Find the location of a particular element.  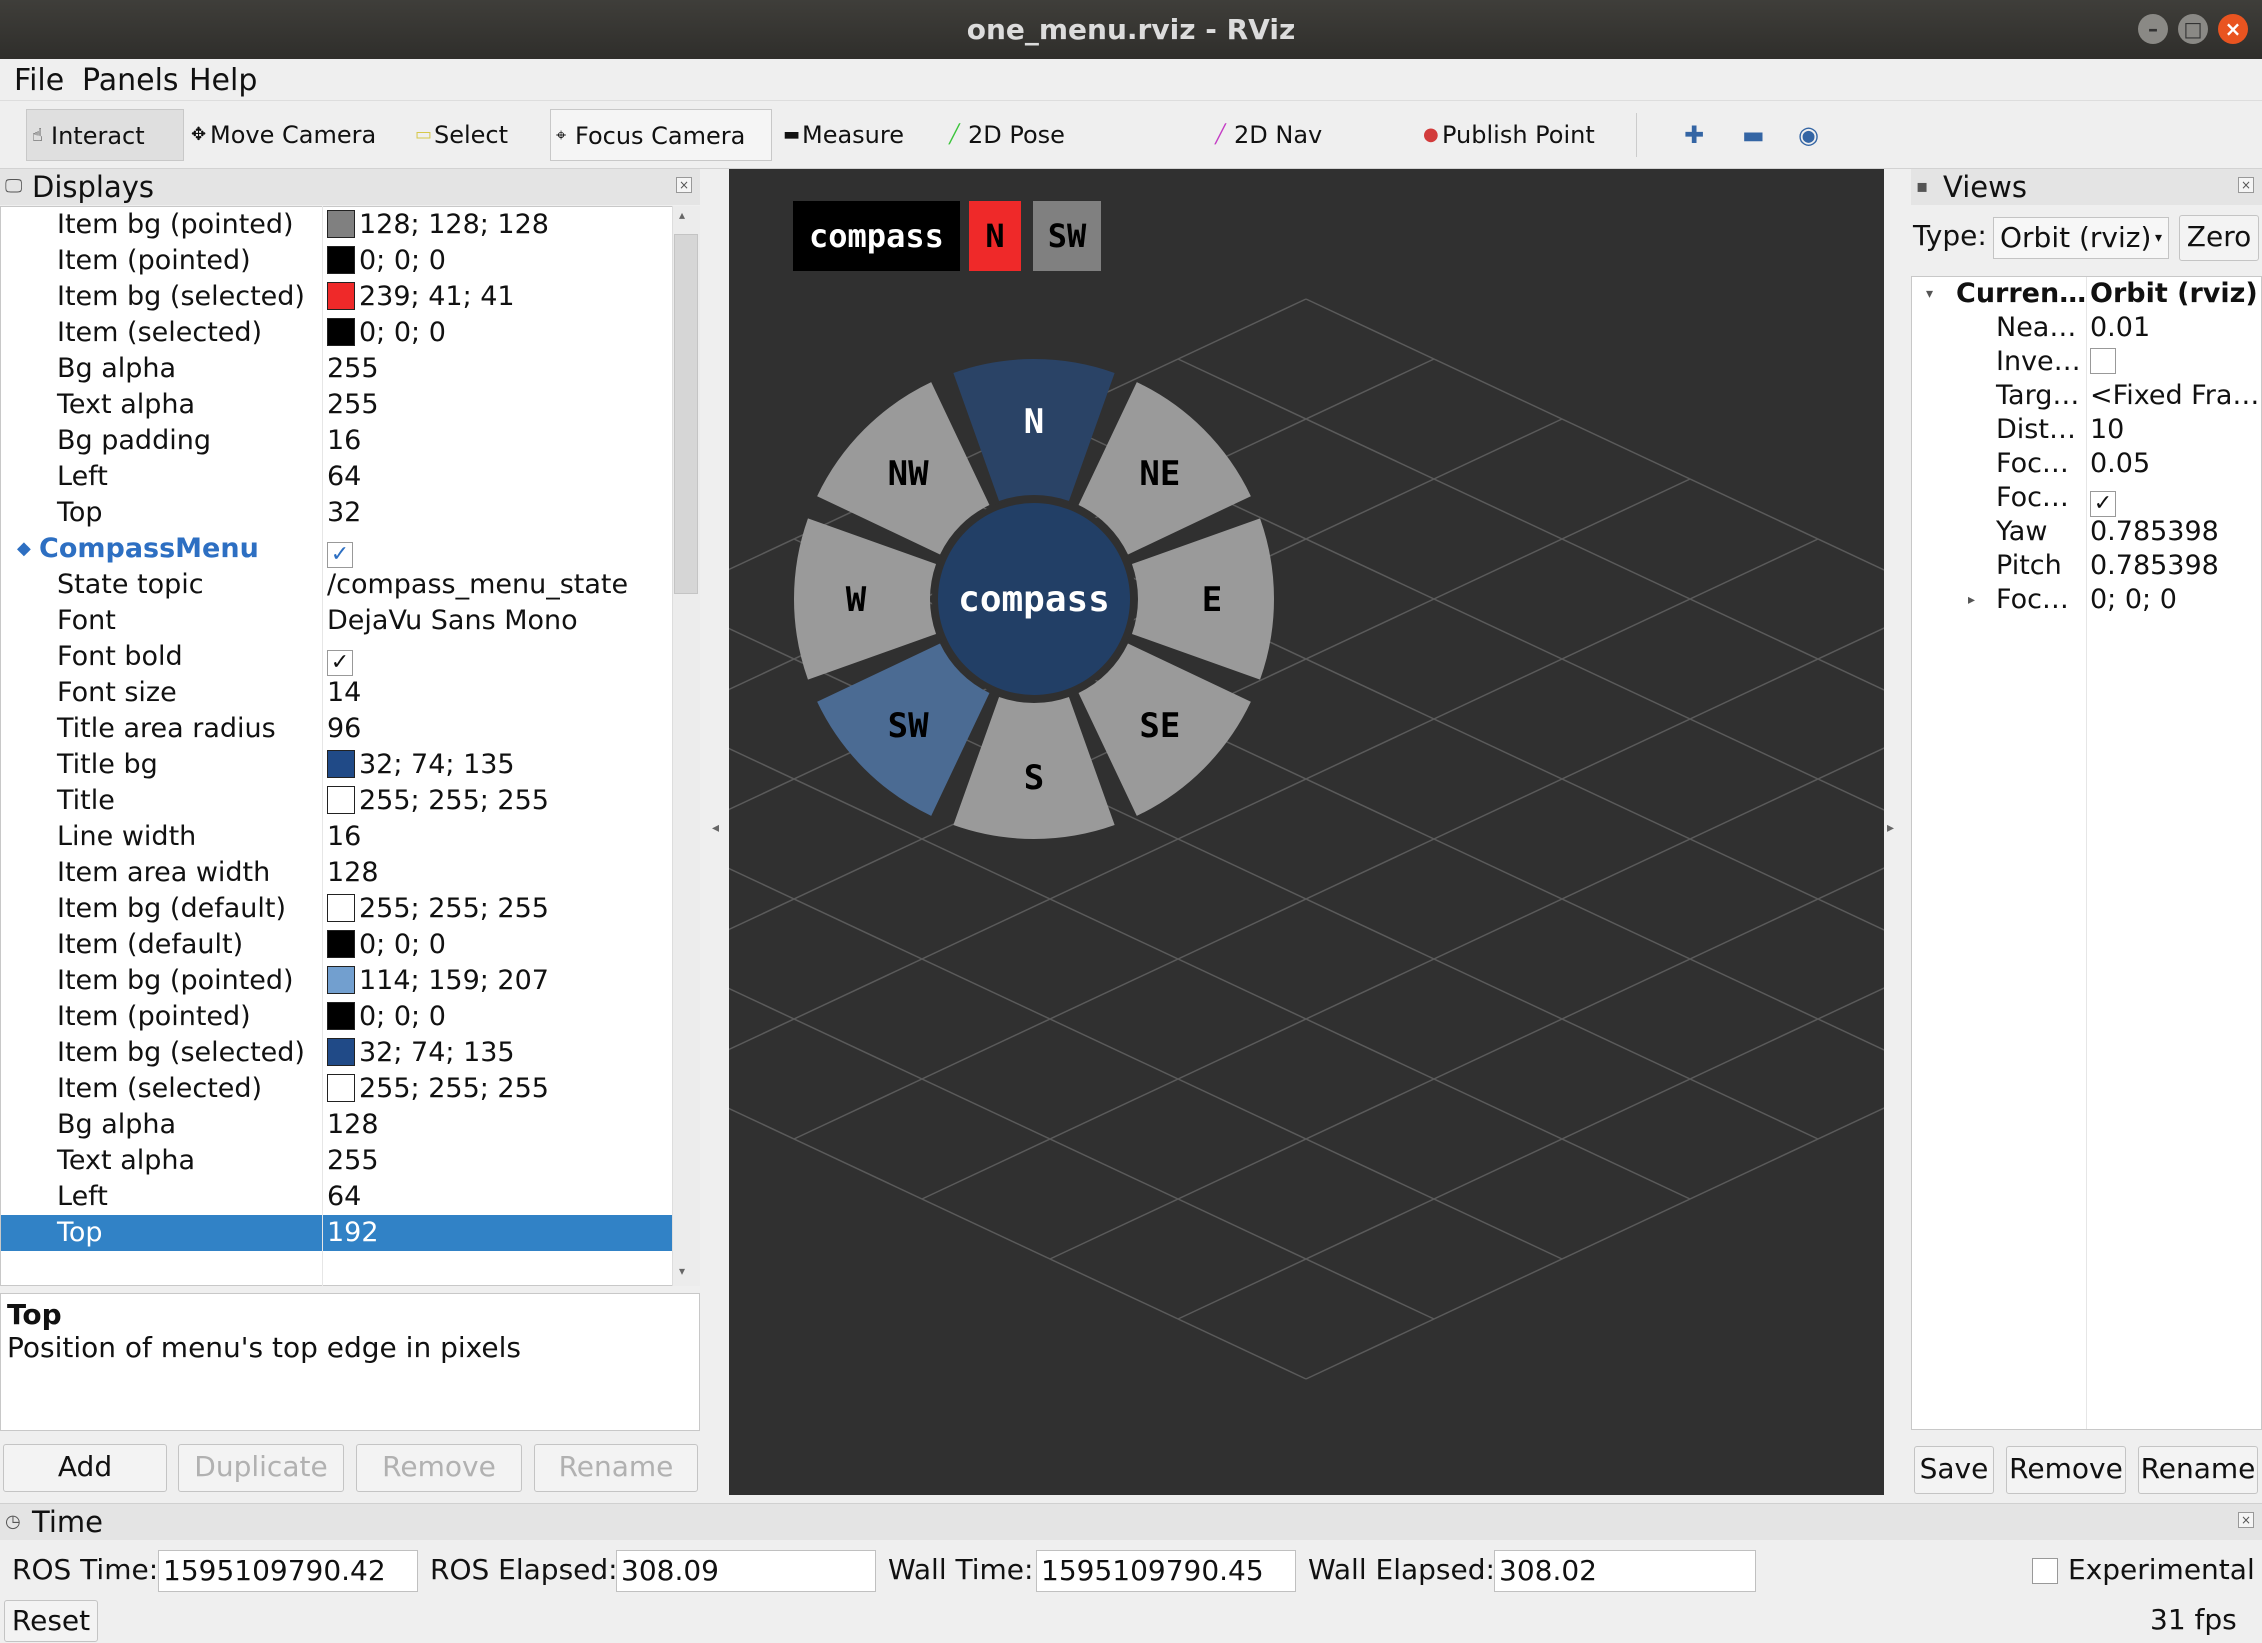

view-property-value: 0.785398 is located at coordinates (2154, 566).